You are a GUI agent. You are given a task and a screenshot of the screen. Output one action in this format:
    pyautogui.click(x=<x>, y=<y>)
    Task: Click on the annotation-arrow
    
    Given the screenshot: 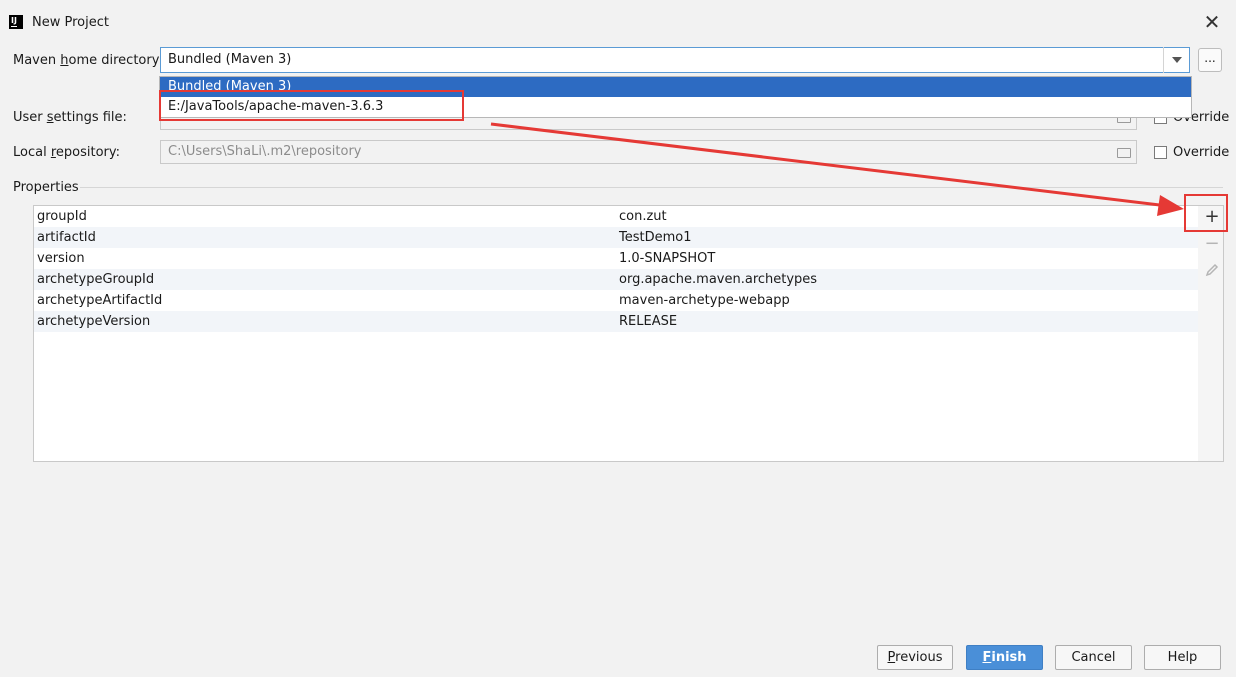 What is the action you would take?
    pyautogui.click(x=837, y=169)
    